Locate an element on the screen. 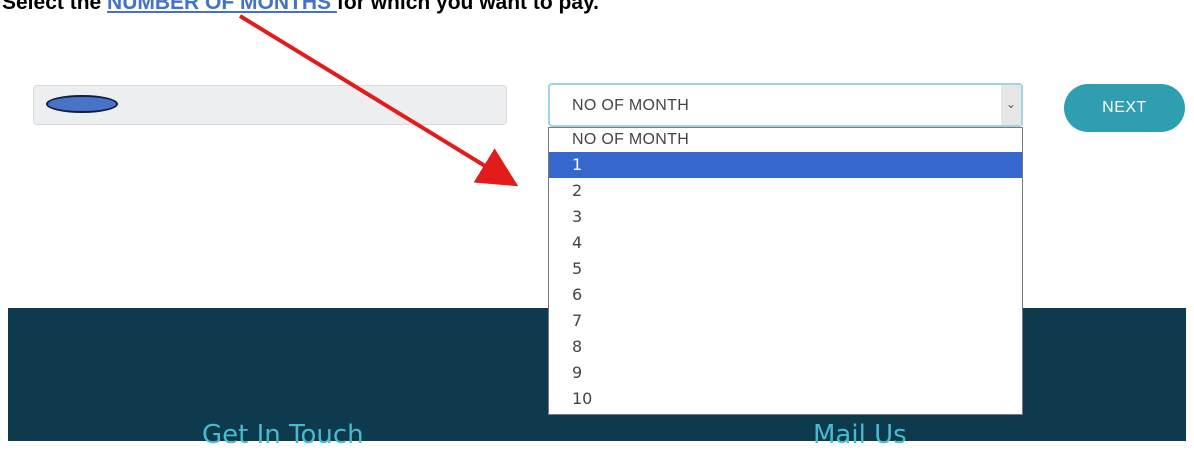  dropdown-option: 1 is located at coordinates (785, 165).